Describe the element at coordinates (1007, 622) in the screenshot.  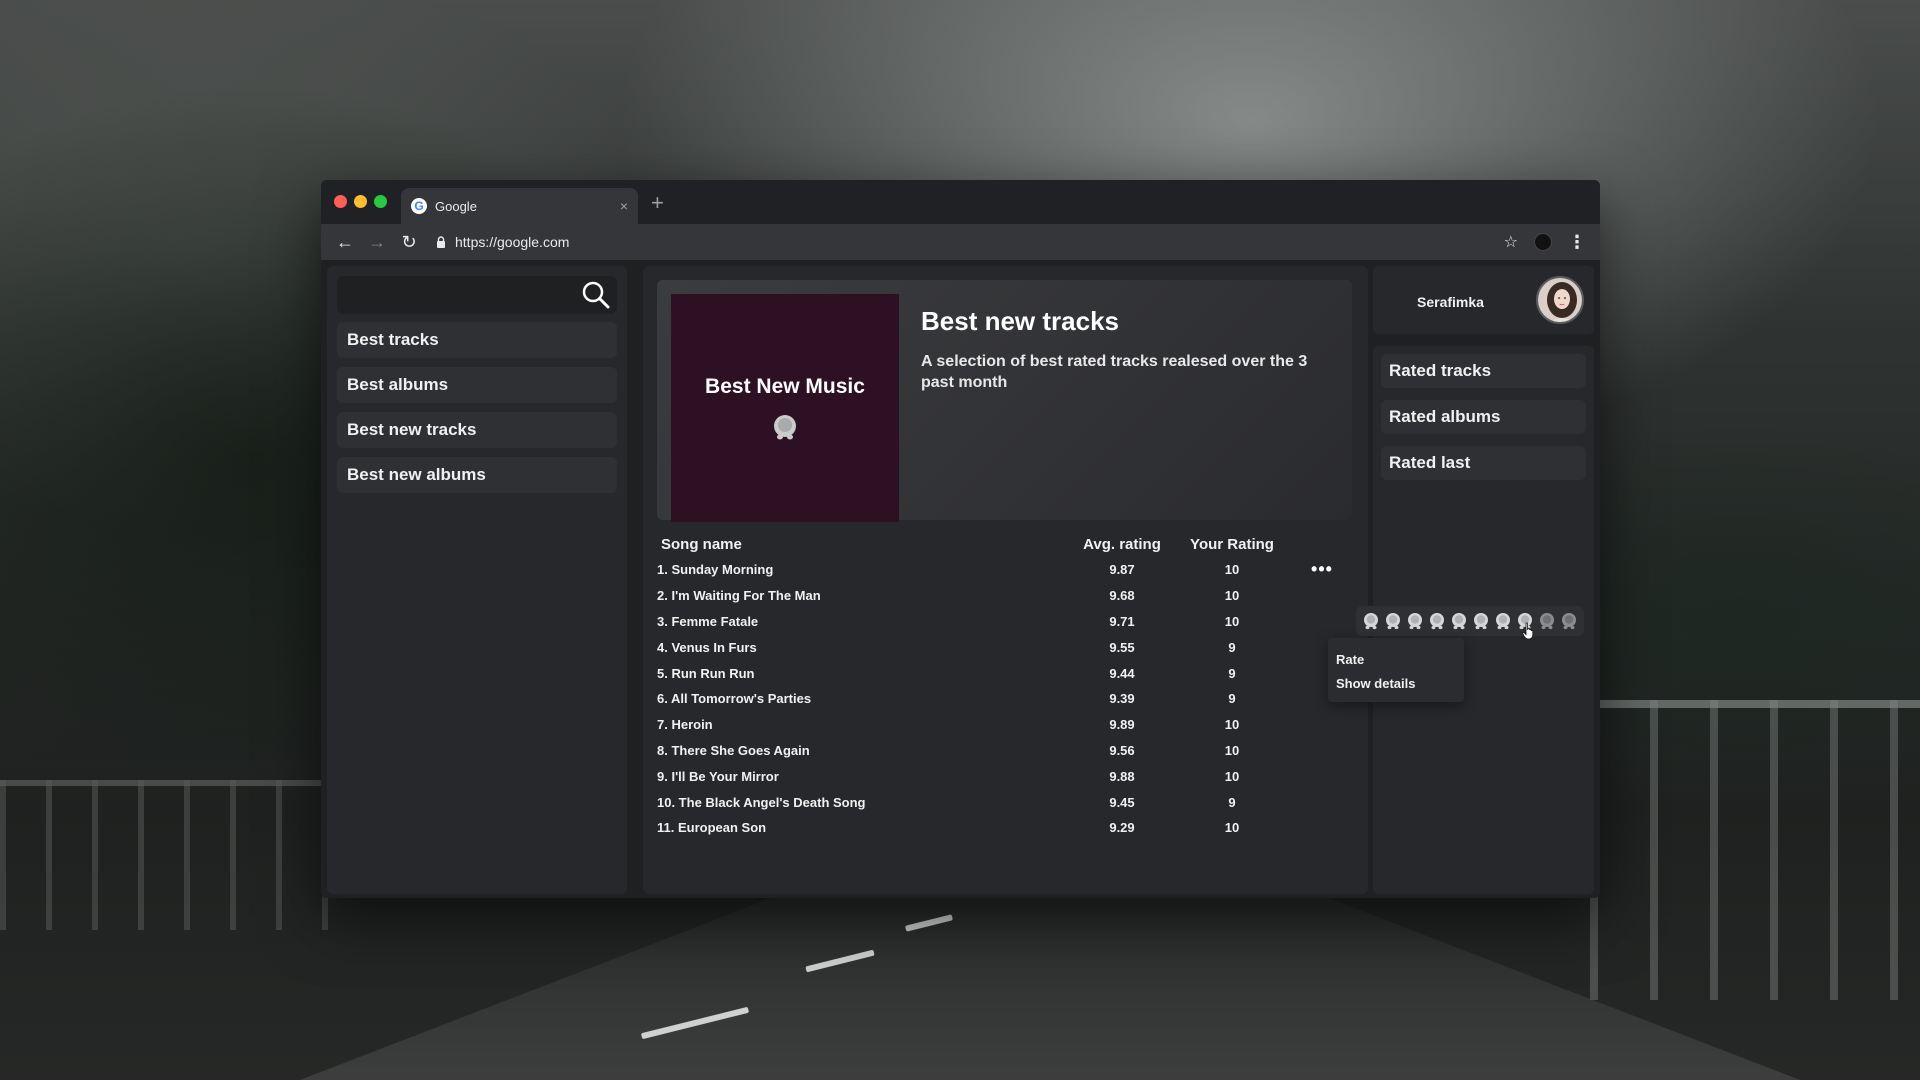
I see `table-row: 3. Femme Fatale 9.71 10` at that location.